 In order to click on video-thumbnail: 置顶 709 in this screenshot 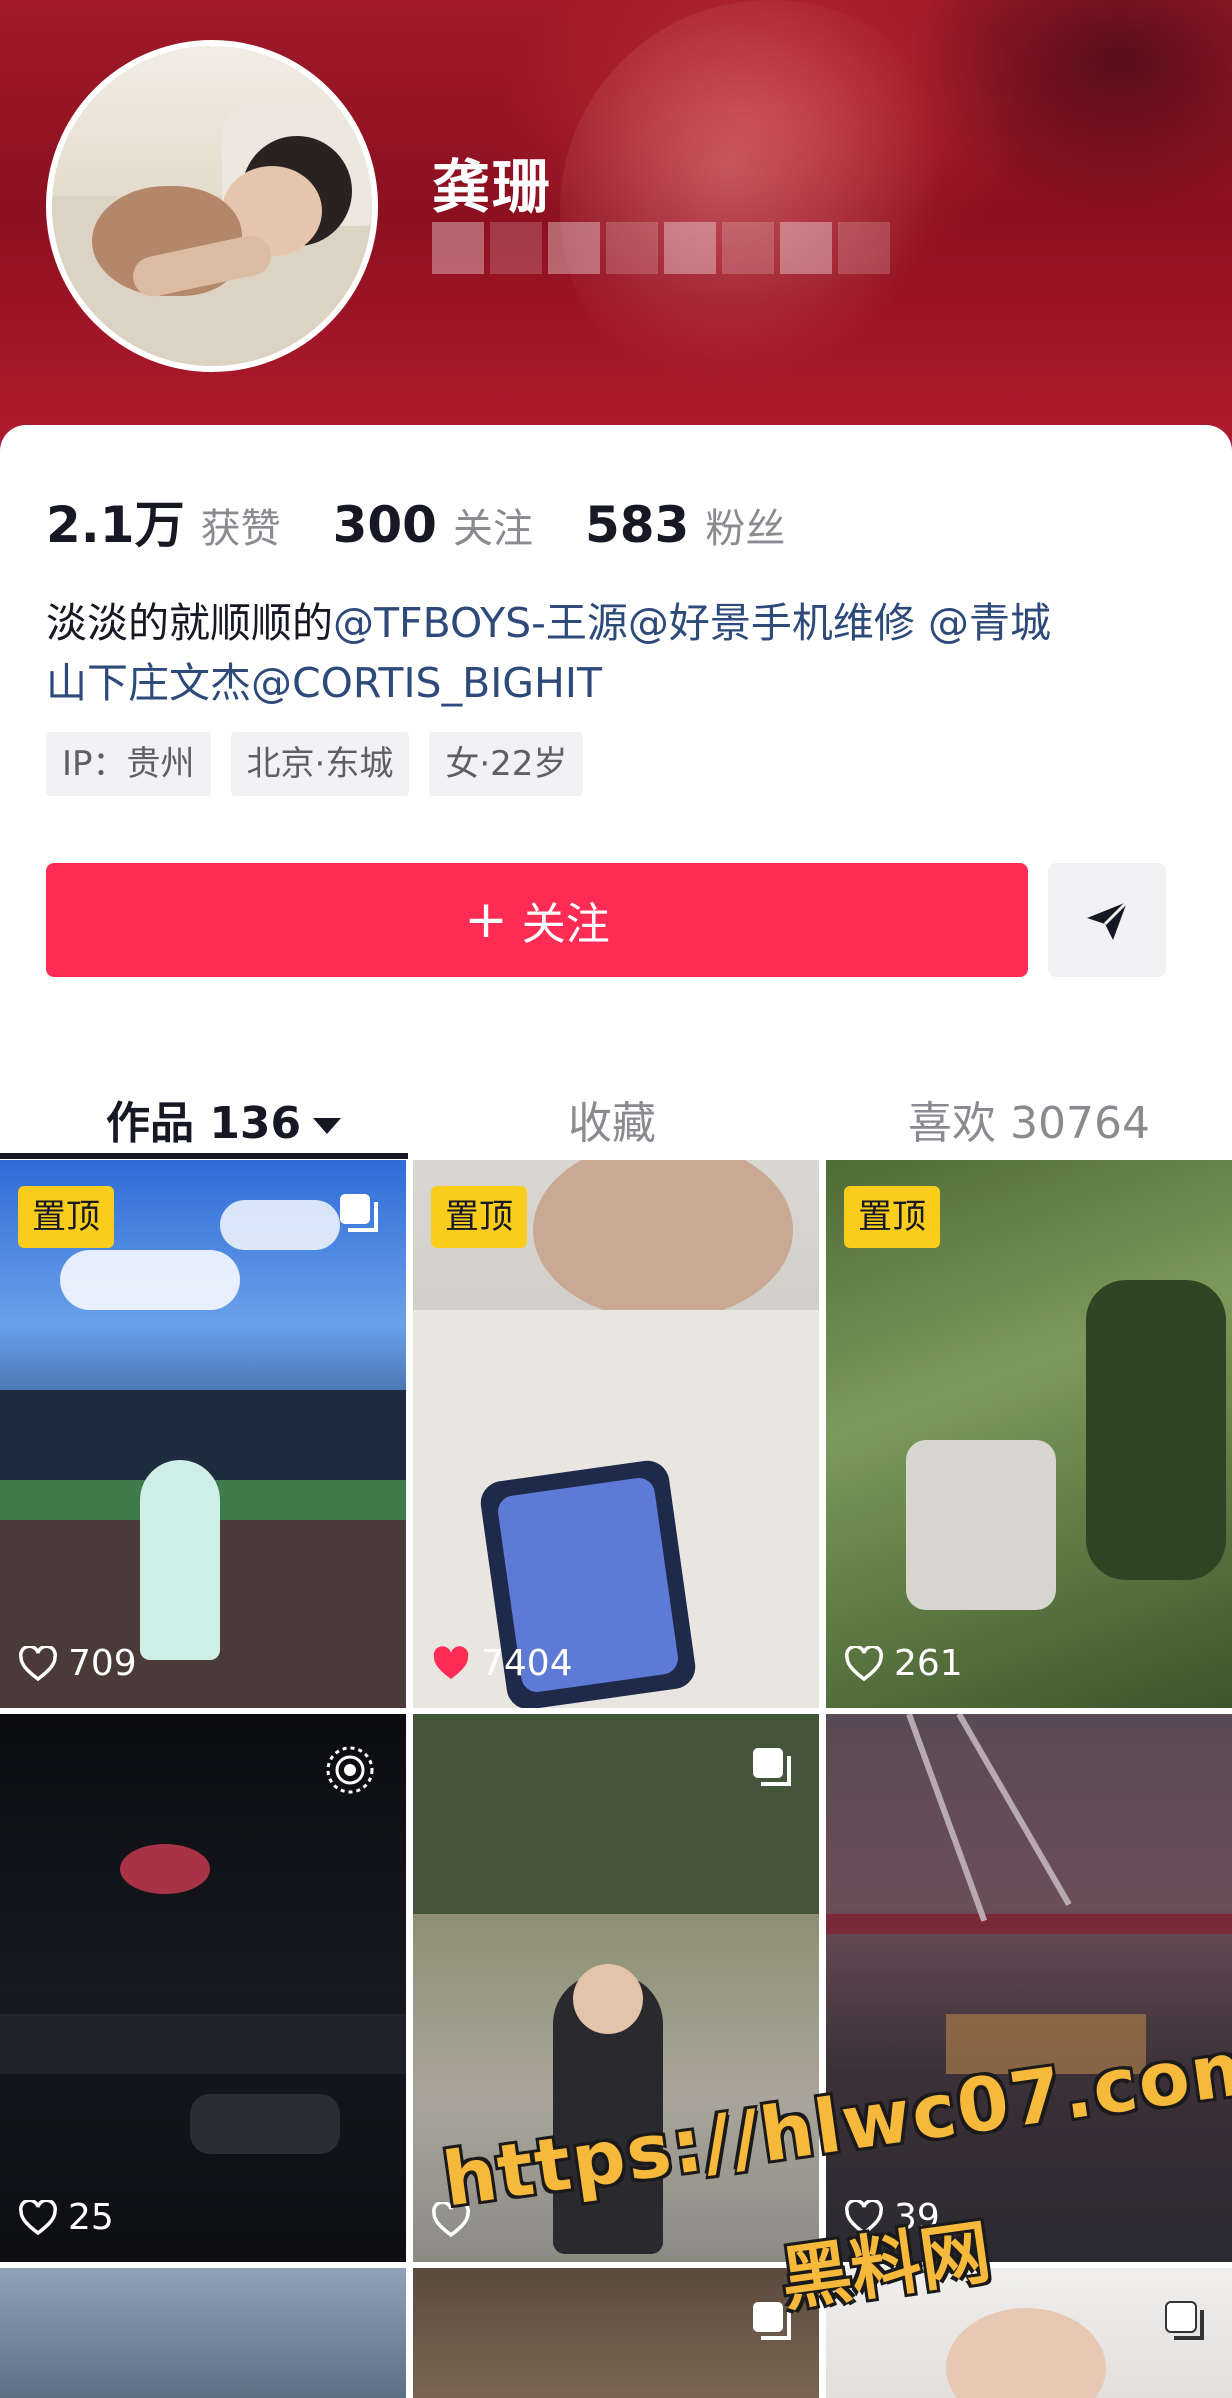, I will do `click(203, 1434)`.